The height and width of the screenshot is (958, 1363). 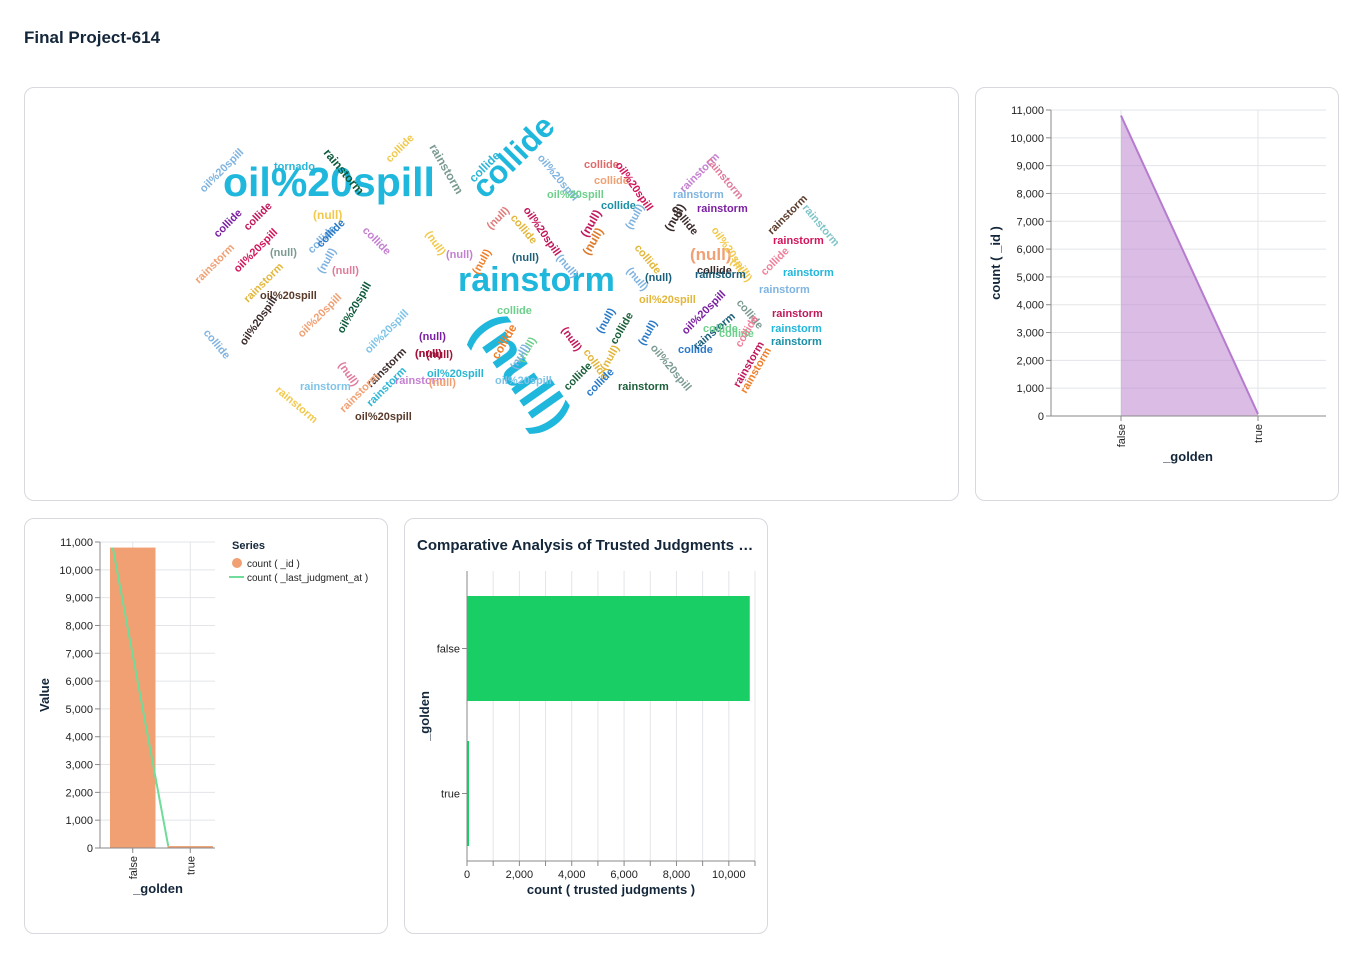 I want to click on legend-title: Series, so click(x=248, y=546).